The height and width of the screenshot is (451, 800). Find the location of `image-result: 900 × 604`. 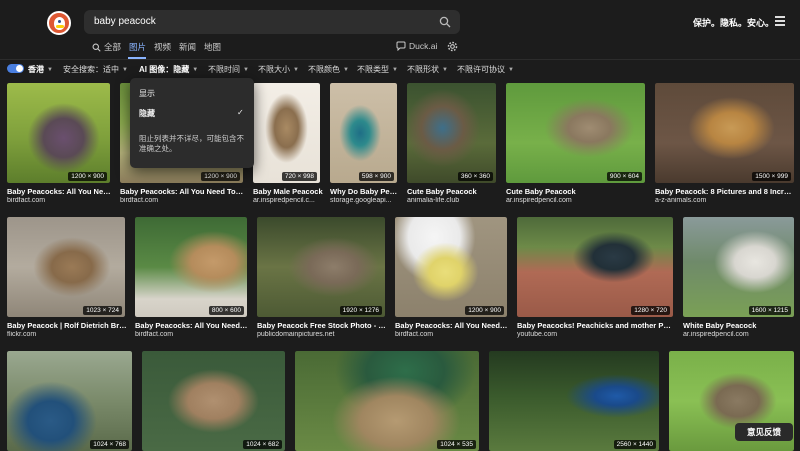

image-result: 900 × 604 is located at coordinates (575, 133).